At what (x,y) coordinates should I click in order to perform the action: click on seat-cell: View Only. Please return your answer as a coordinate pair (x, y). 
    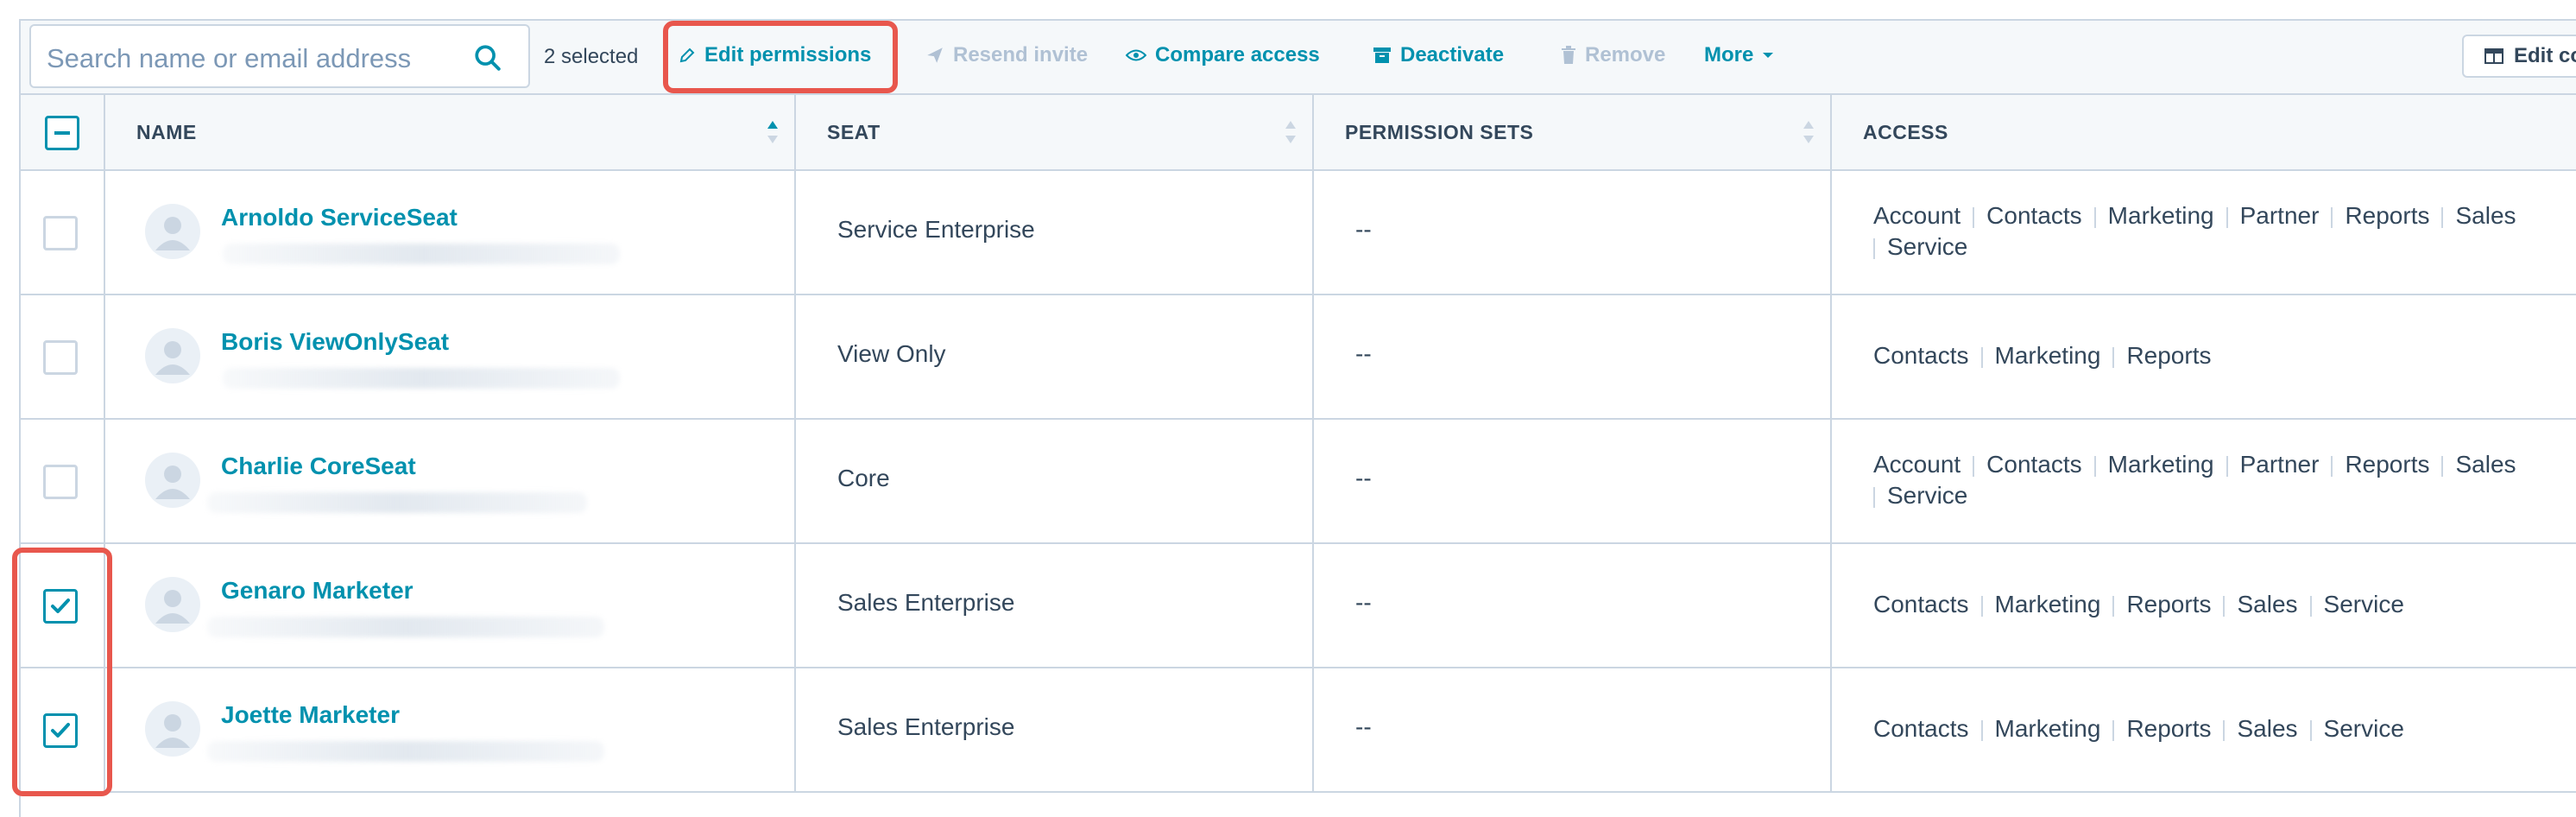
    Looking at the image, I should click on (1053, 356).